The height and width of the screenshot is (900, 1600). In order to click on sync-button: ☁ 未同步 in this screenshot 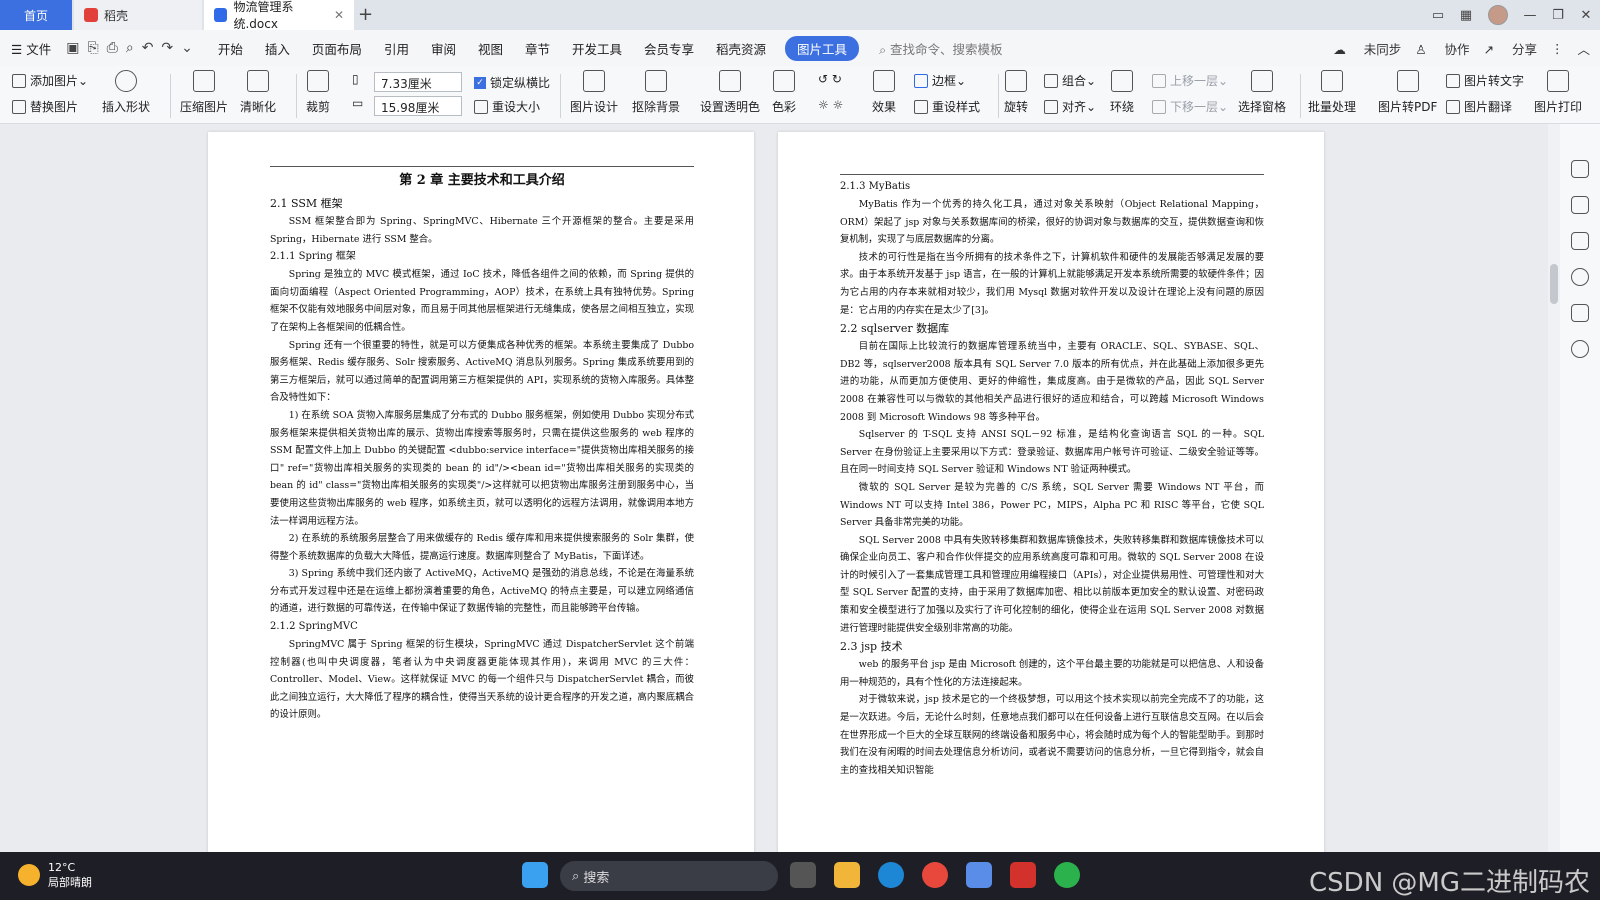, I will do `click(1367, 48)`.